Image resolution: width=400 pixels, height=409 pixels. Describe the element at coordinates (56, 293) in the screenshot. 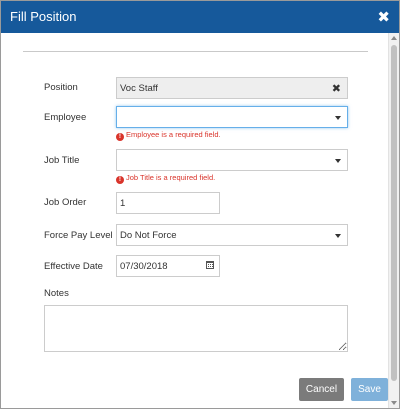

I see `notes-label: Notes` at that location.